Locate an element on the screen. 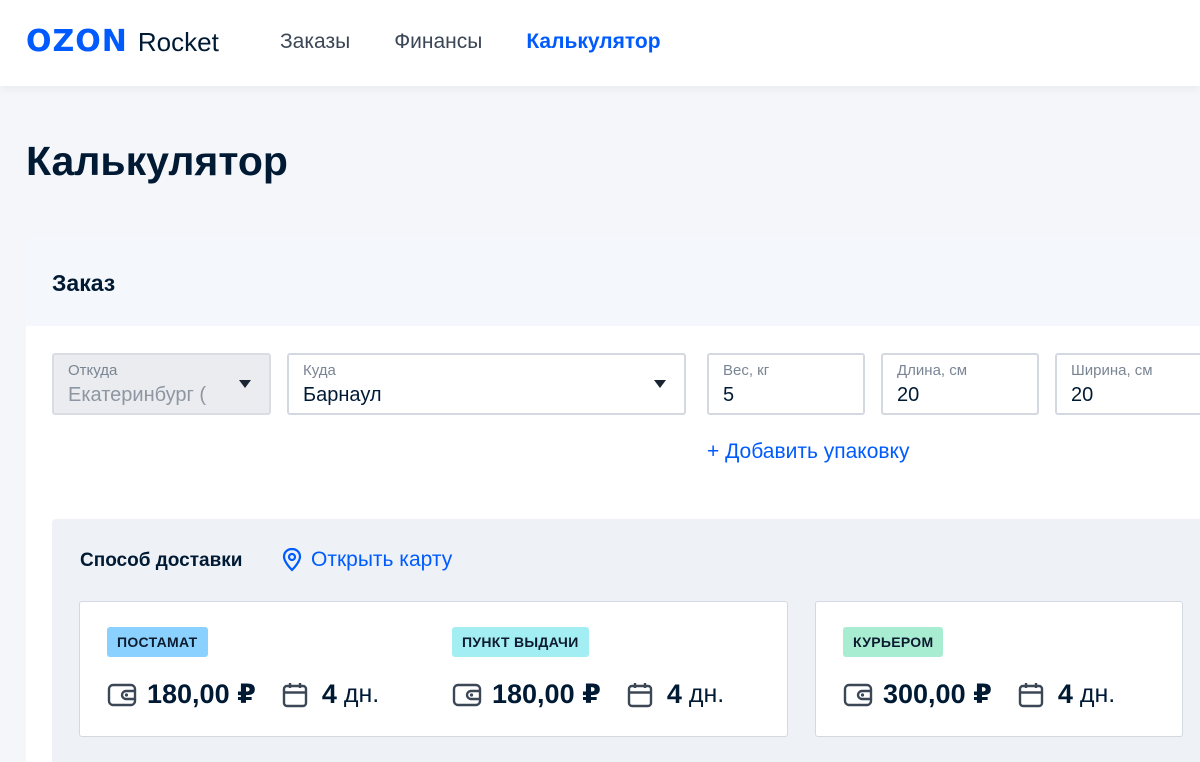 This screenshot has height=762, width=1200. nav-orders: Заказы is located at coordinates (315, 42).